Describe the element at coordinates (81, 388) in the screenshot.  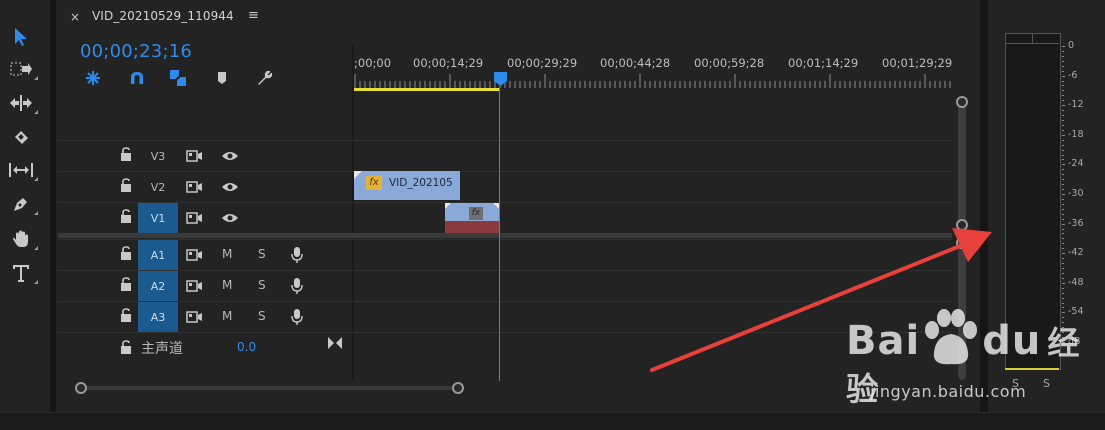
I see `scroll-handle-left` at that location.